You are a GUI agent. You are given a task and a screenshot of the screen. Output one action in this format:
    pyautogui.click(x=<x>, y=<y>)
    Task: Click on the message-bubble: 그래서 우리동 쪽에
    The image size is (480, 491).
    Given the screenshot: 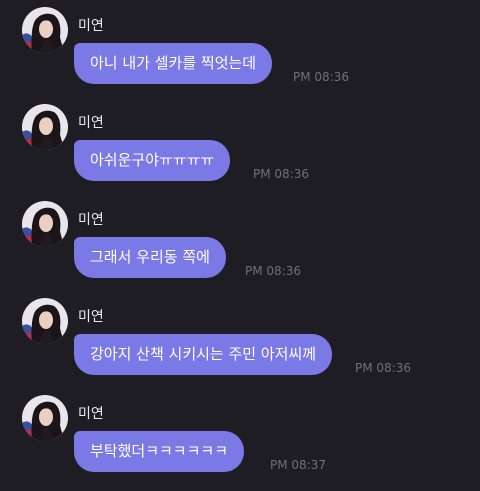 What is the action you would take?
    pyautogui.click(x=150, y=257)
    